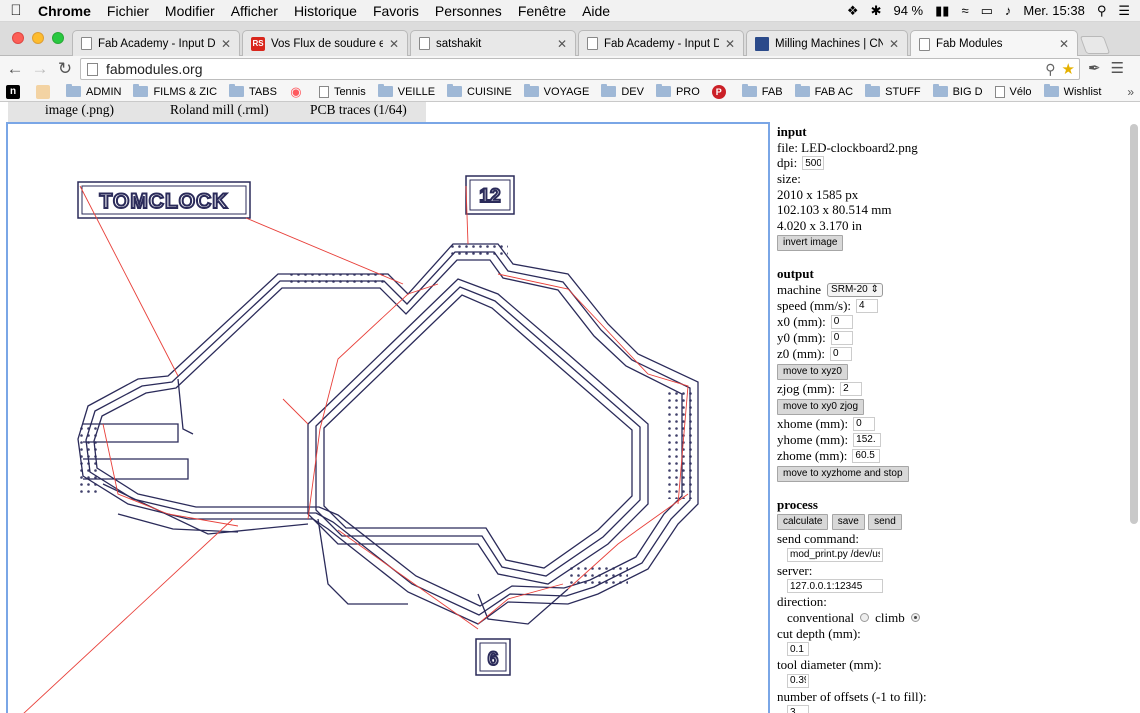 This screenshot has height=713, width=1140. What do you see at coordinates (848, 522) in the screenshot?
I see `save-button: save` at bounding box center [848, 522].